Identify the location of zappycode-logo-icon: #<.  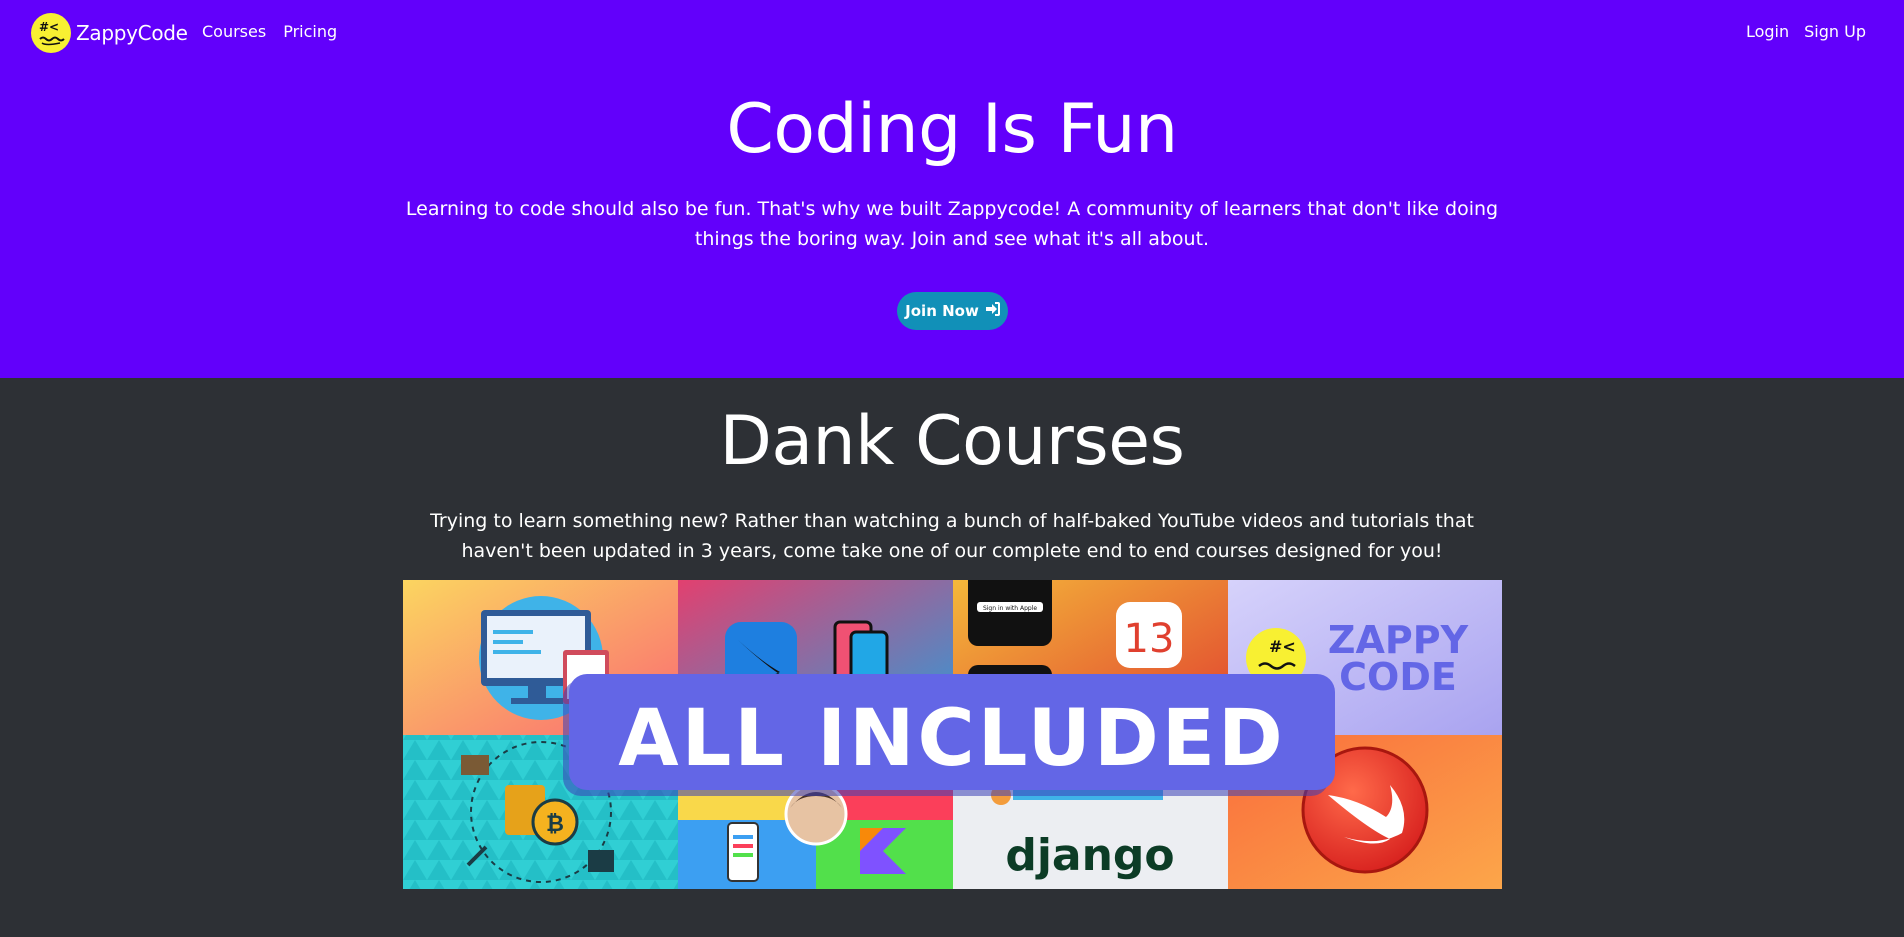
(51, 33).